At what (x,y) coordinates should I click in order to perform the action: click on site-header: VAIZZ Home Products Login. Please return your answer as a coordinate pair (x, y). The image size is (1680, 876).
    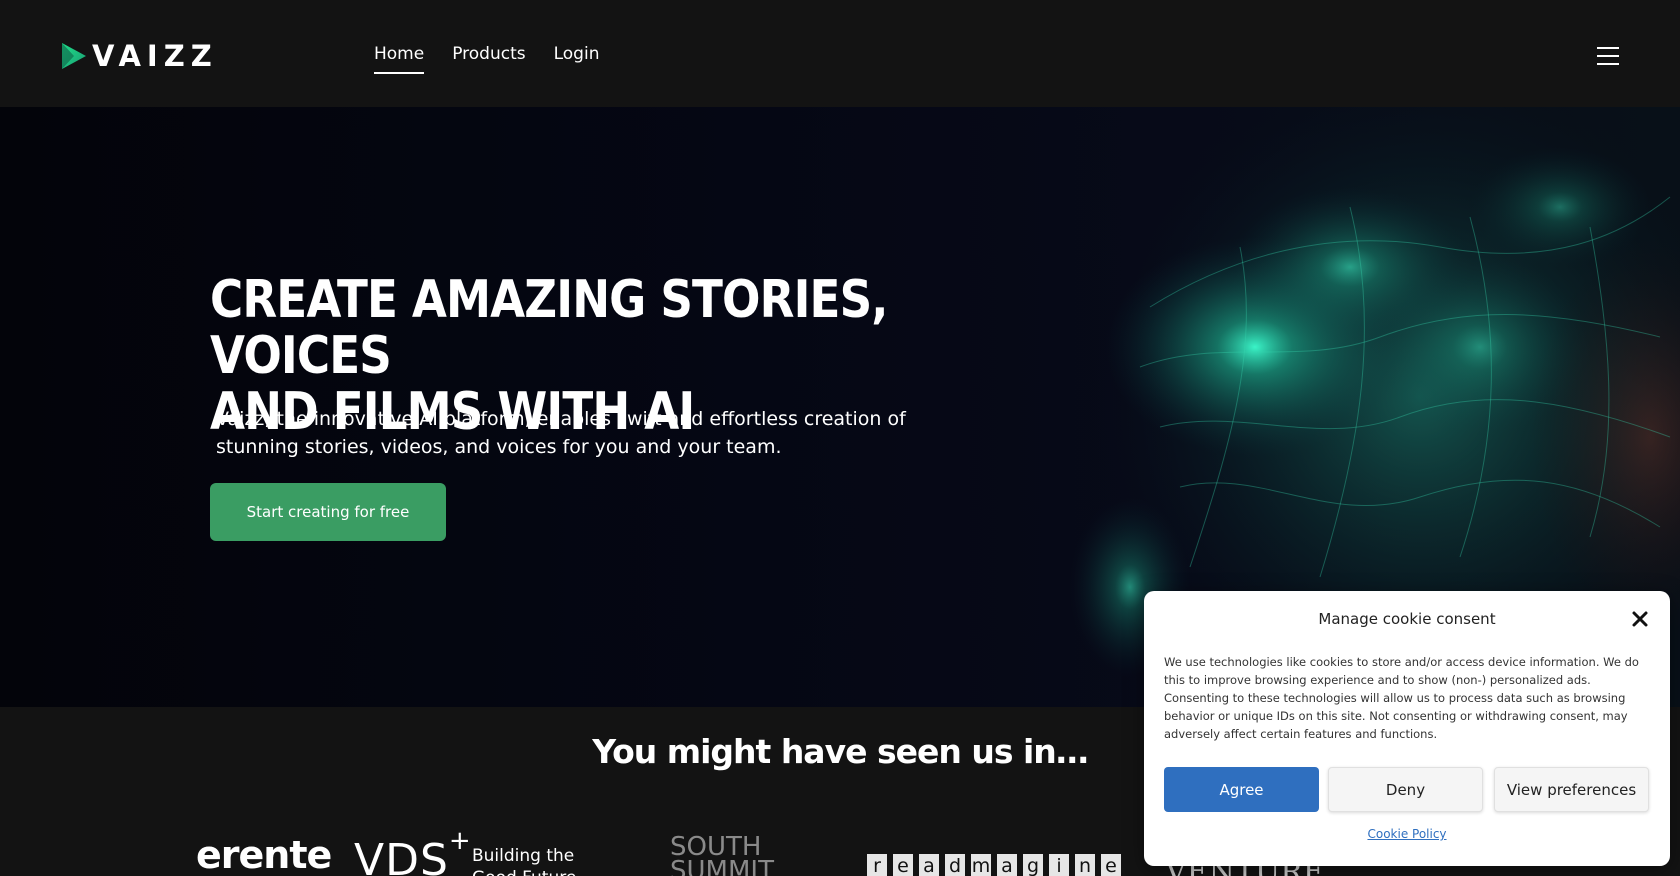
    Looking at the image, I should click on (840, 53).